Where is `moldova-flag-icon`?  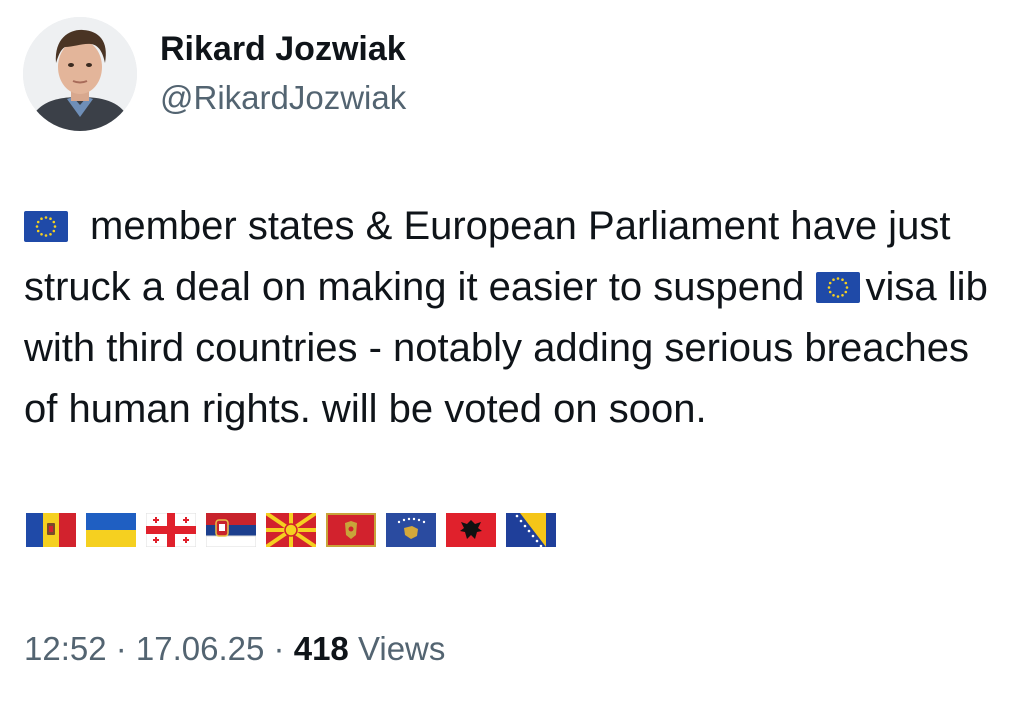
moldova-flag-icon is located at coordinates (51, 530).